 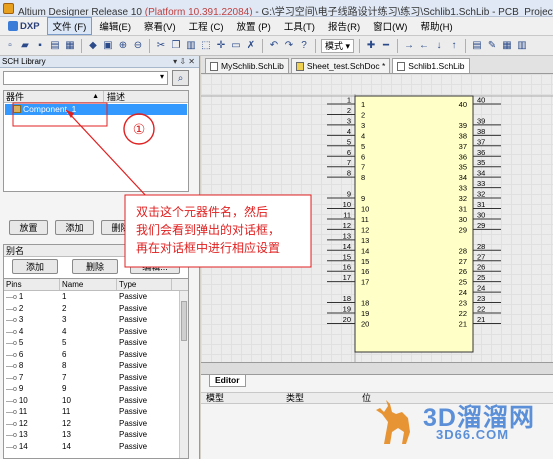 I want to click on pin-name-label: 20, so click(x=365, y=323).